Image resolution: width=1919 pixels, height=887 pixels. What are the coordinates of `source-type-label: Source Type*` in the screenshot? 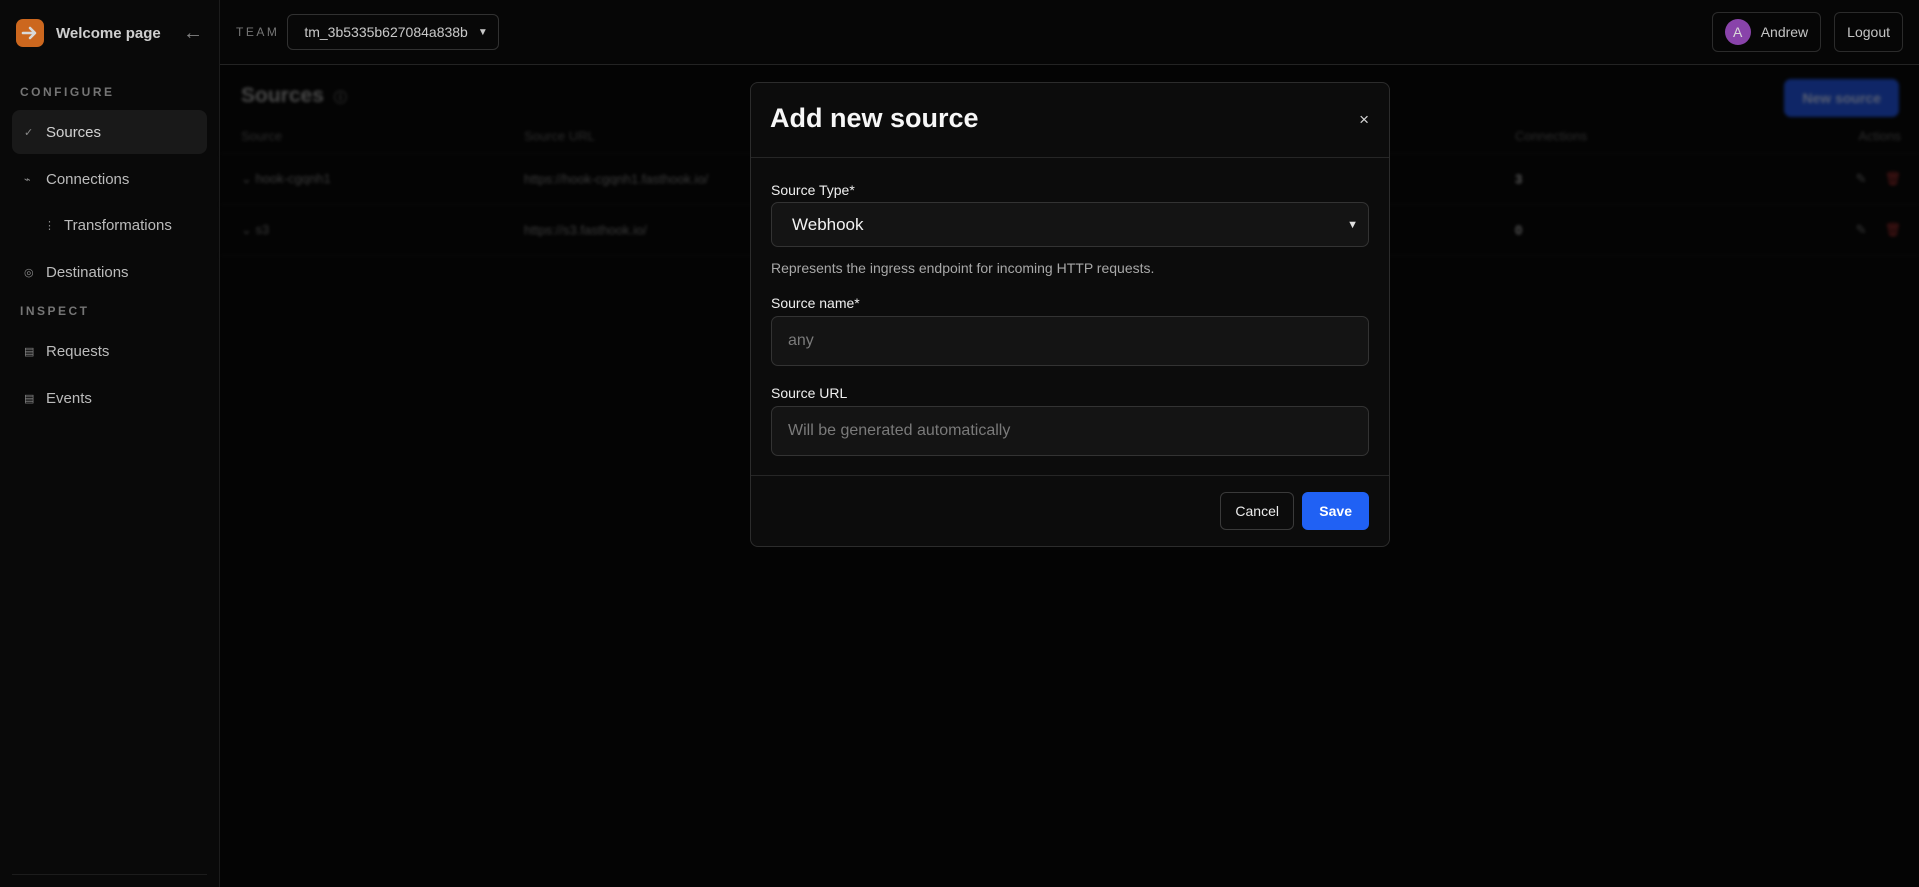 It's located at (813, 190).